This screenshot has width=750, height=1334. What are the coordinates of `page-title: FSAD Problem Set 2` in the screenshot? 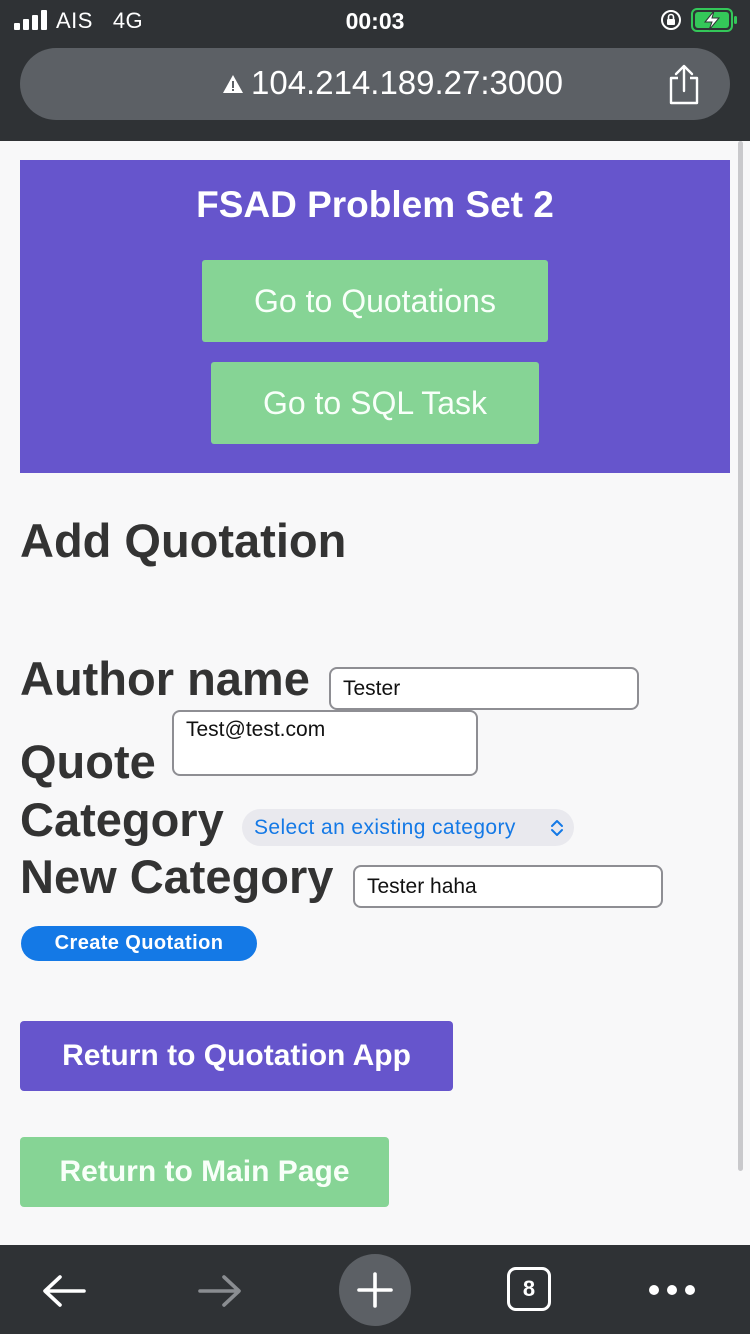 It's located at (375, 204).